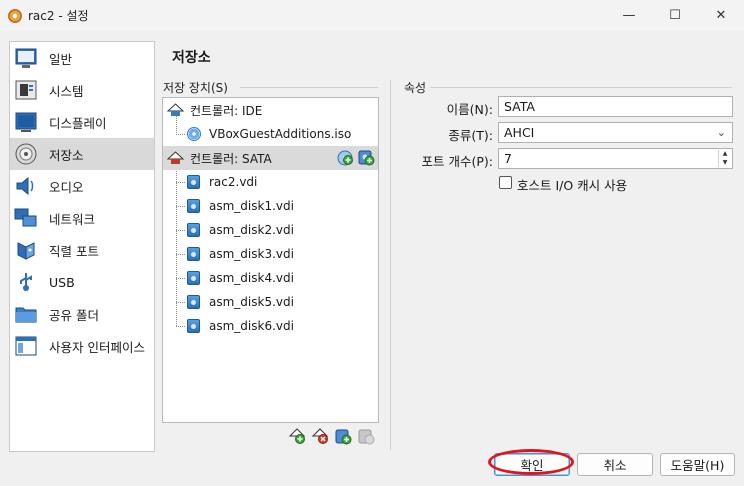 This screenshot has width=744, height=486. I want to click on cancel-button: 취소, so click(615, 464).